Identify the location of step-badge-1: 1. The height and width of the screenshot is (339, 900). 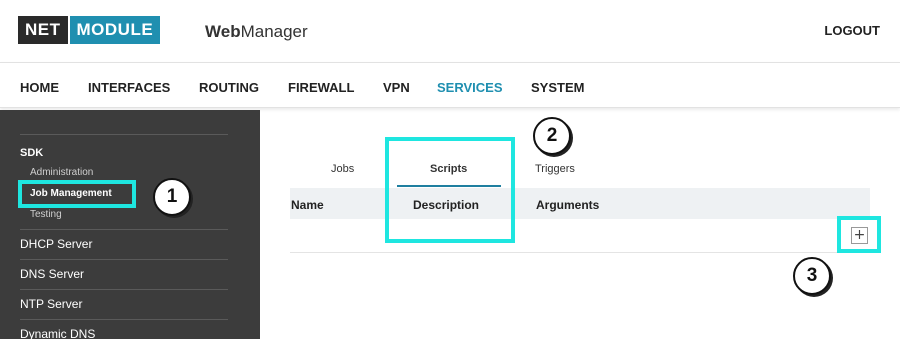
(172, 197).